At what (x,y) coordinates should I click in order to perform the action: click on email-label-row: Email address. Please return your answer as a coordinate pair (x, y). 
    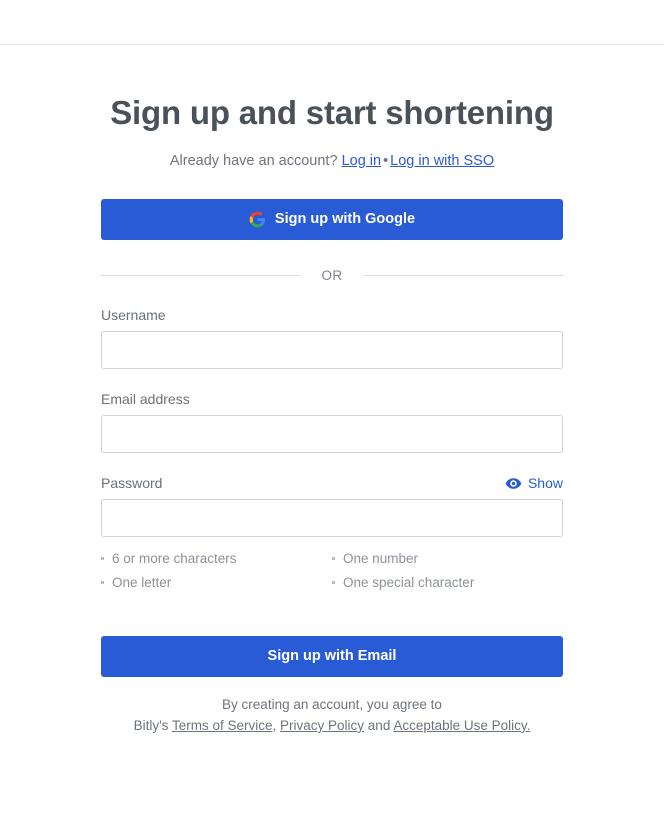
    Looking at the image, I should click on (332, 399).